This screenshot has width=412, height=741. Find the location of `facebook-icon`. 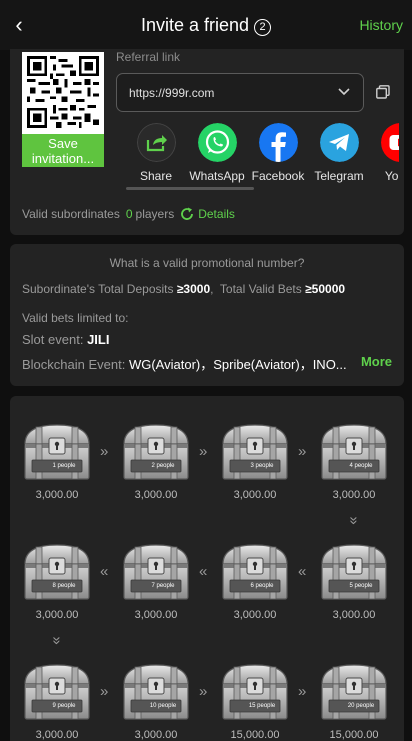

facebook-icon is located at coordinates (278, 142).